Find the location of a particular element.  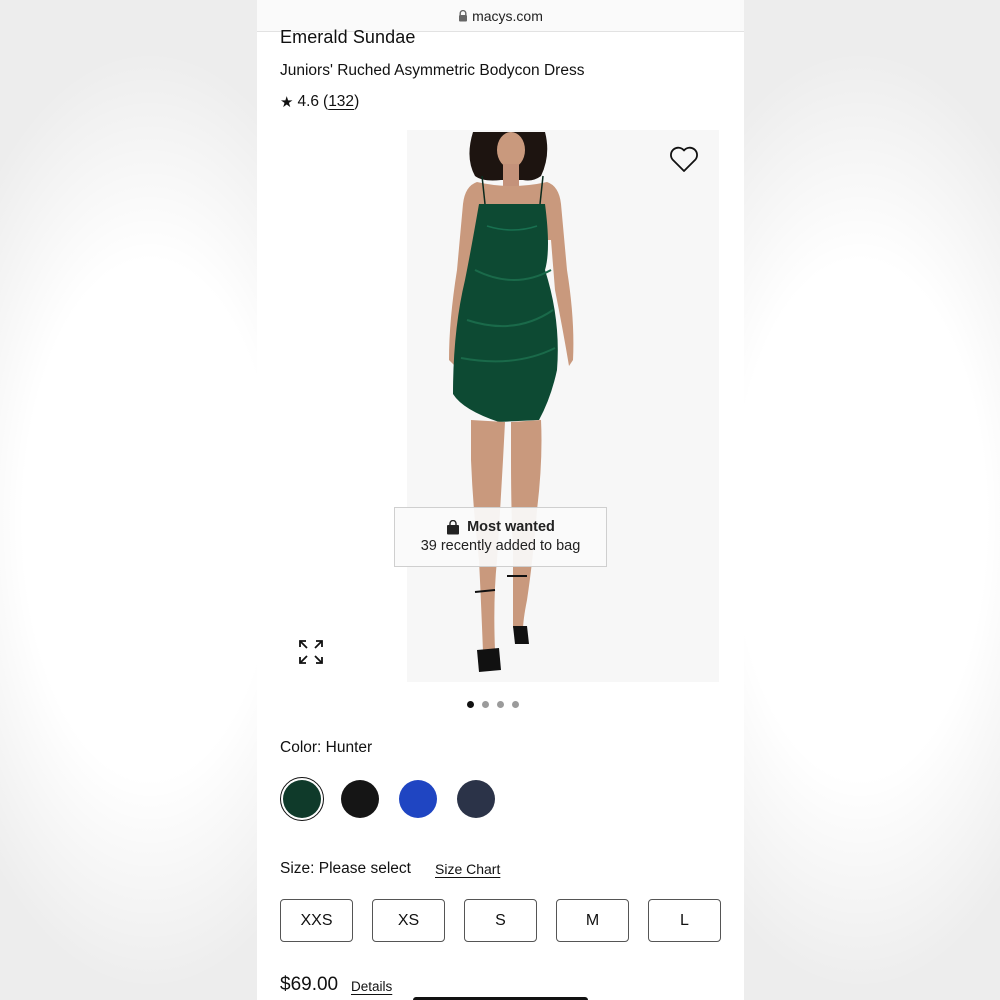

toast-title: Most wanted is located at coordinates (511, 527).